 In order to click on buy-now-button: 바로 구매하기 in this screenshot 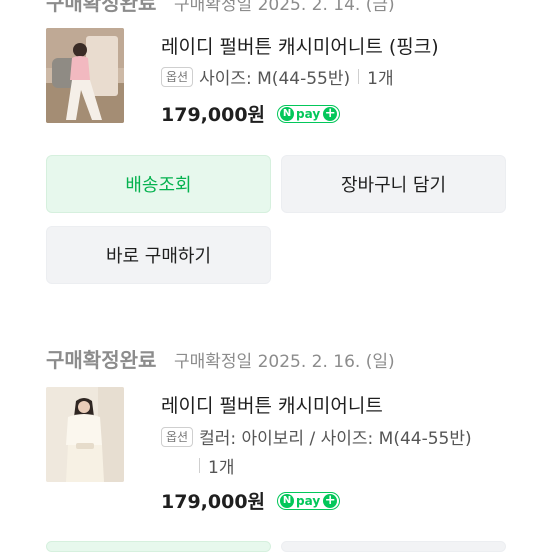, I will do `click(158, 255)`.